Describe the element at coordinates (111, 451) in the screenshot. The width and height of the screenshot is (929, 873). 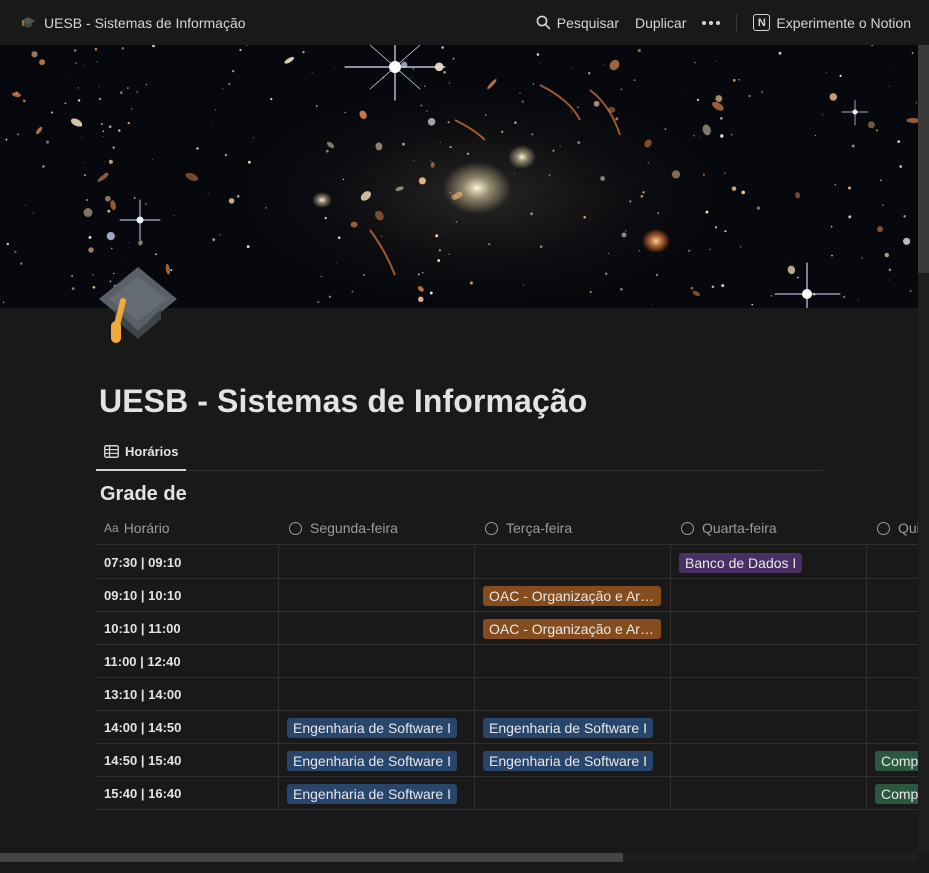
I see `table-icon` at that location.